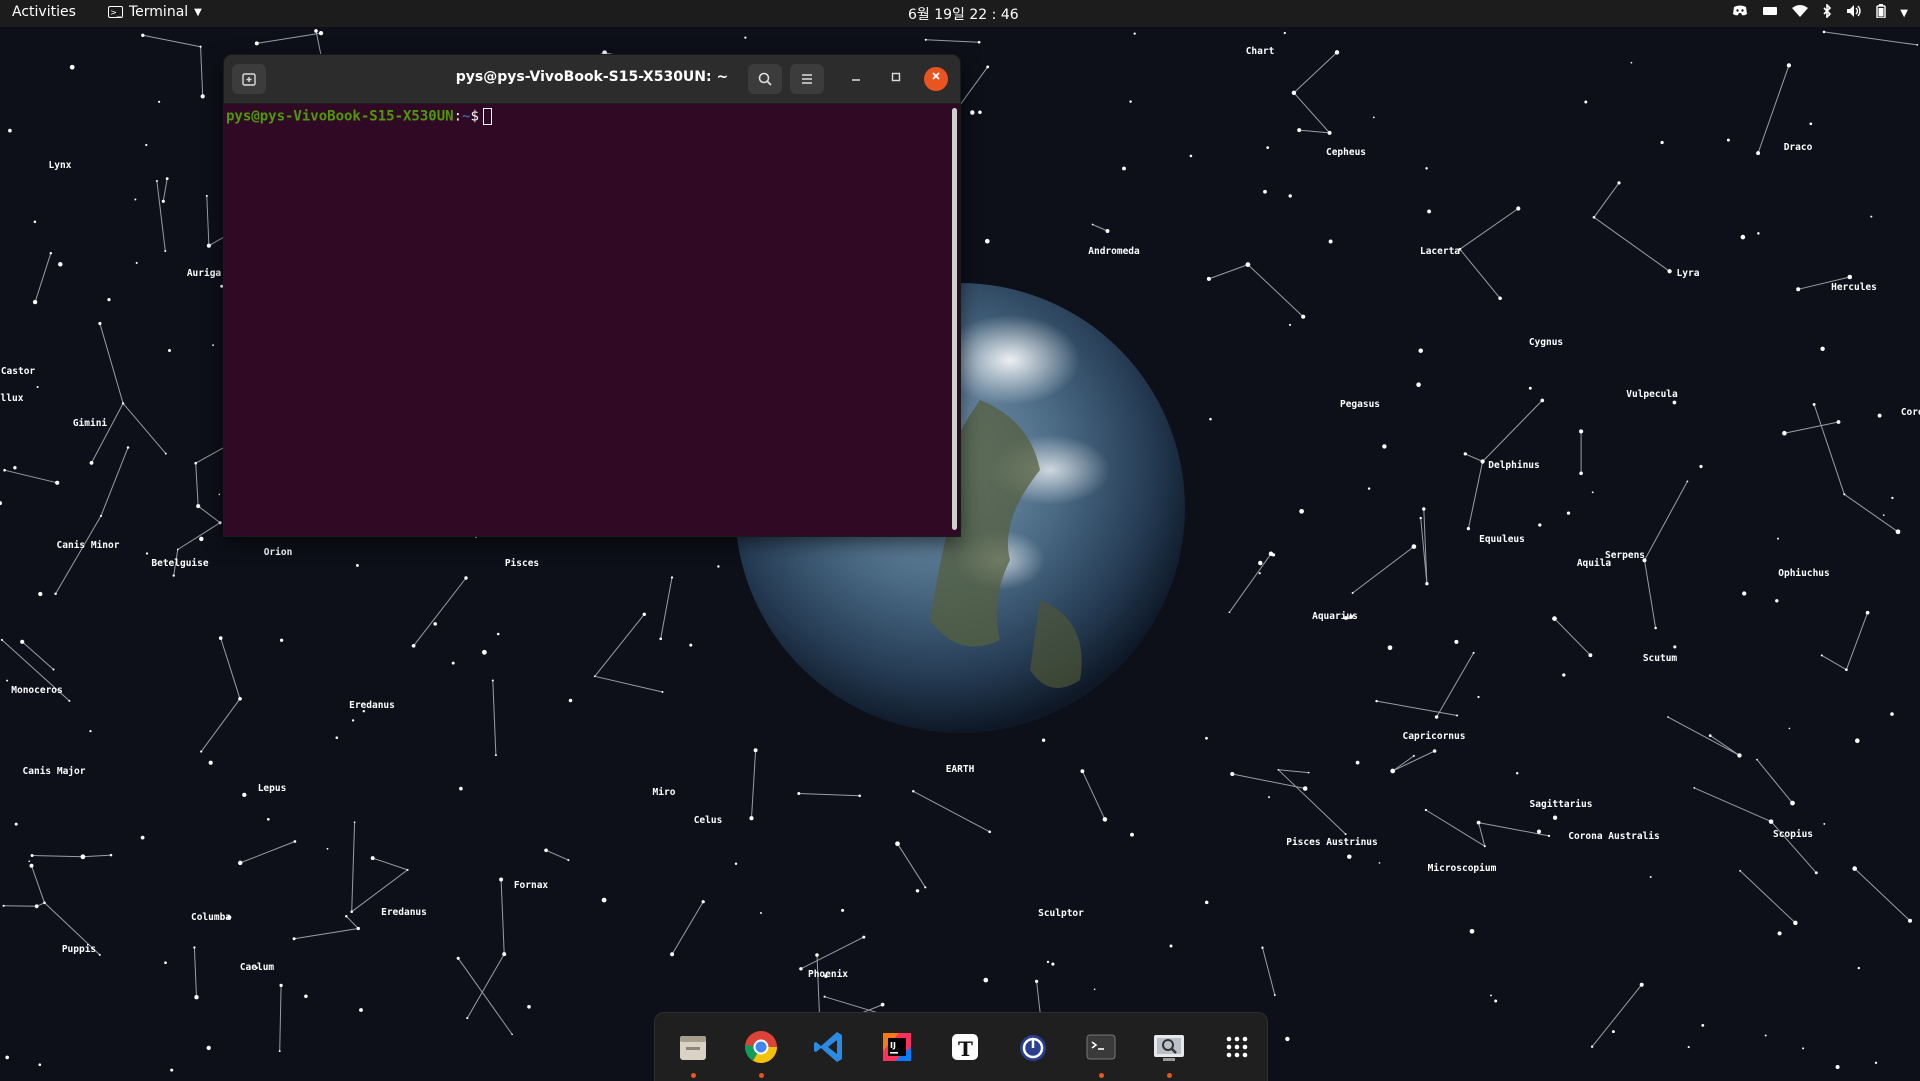 The width and height of the screenshot is (1920, 1081). Describe the element at coordinates (1800, 13) in the screenshot. I see `wifi-icon` at that location.